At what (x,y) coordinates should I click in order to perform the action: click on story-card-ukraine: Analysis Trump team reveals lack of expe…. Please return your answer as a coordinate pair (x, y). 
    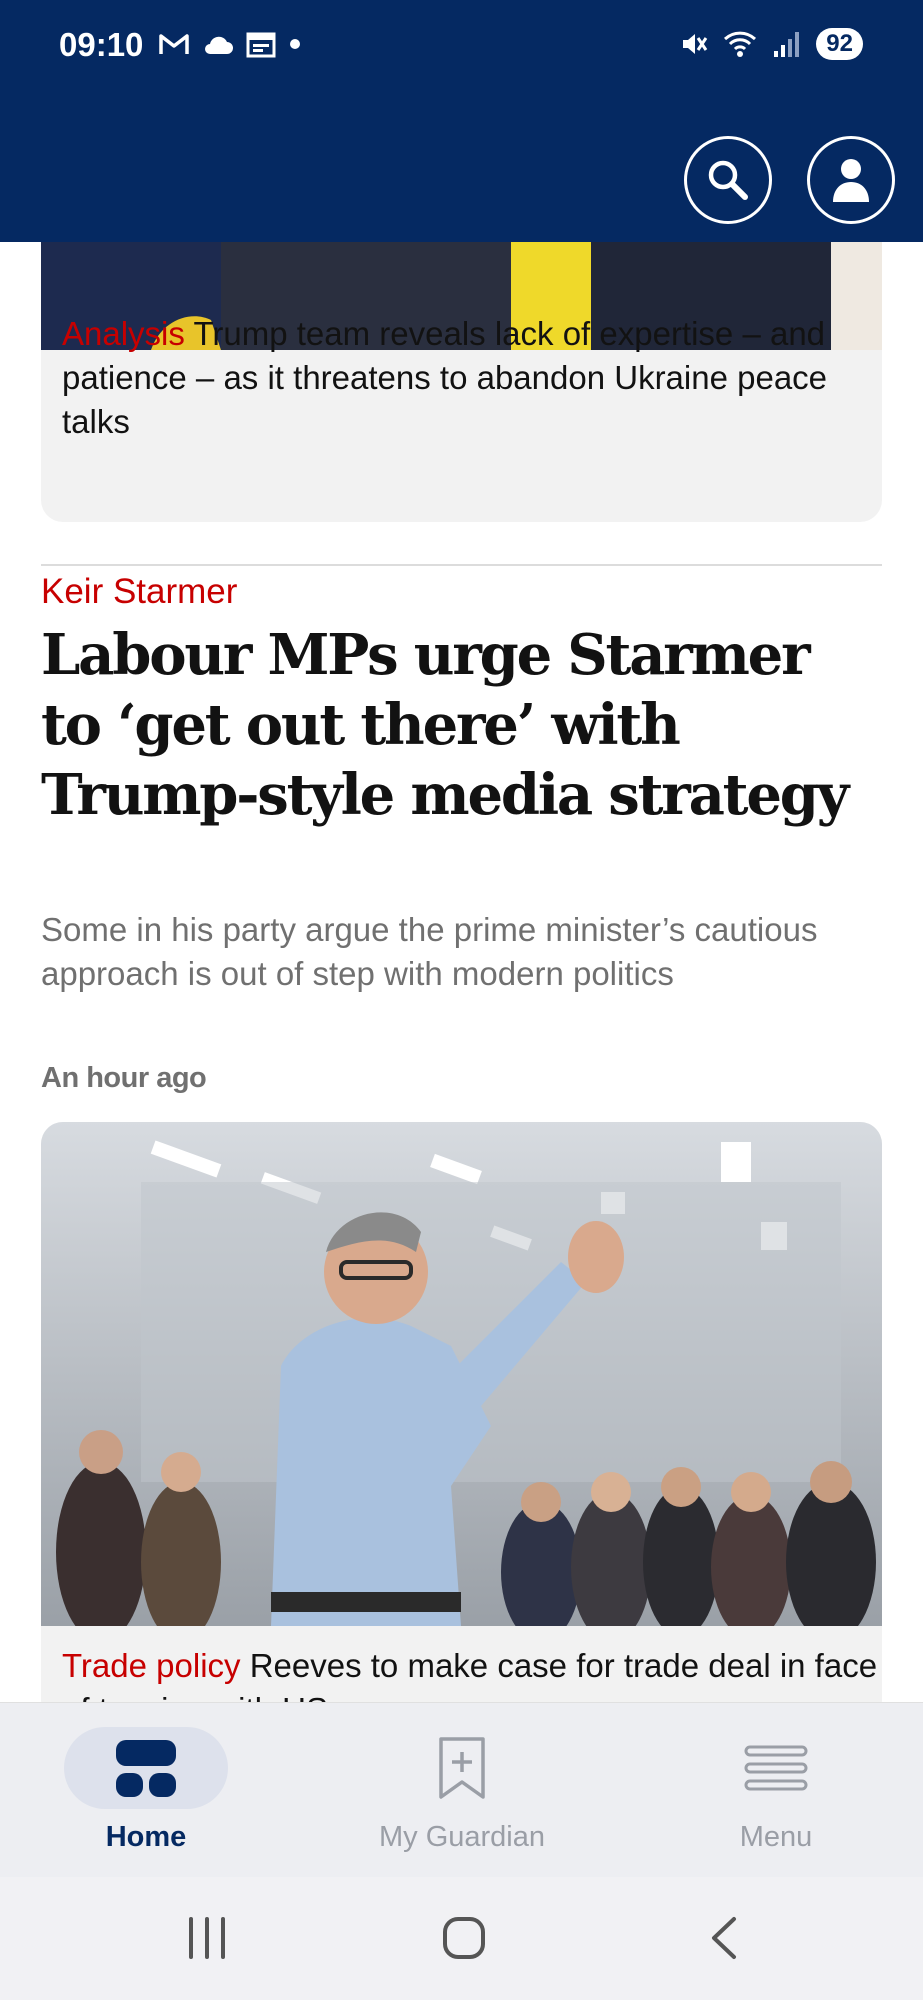
    Looking at the image, I should click on (461, 382).